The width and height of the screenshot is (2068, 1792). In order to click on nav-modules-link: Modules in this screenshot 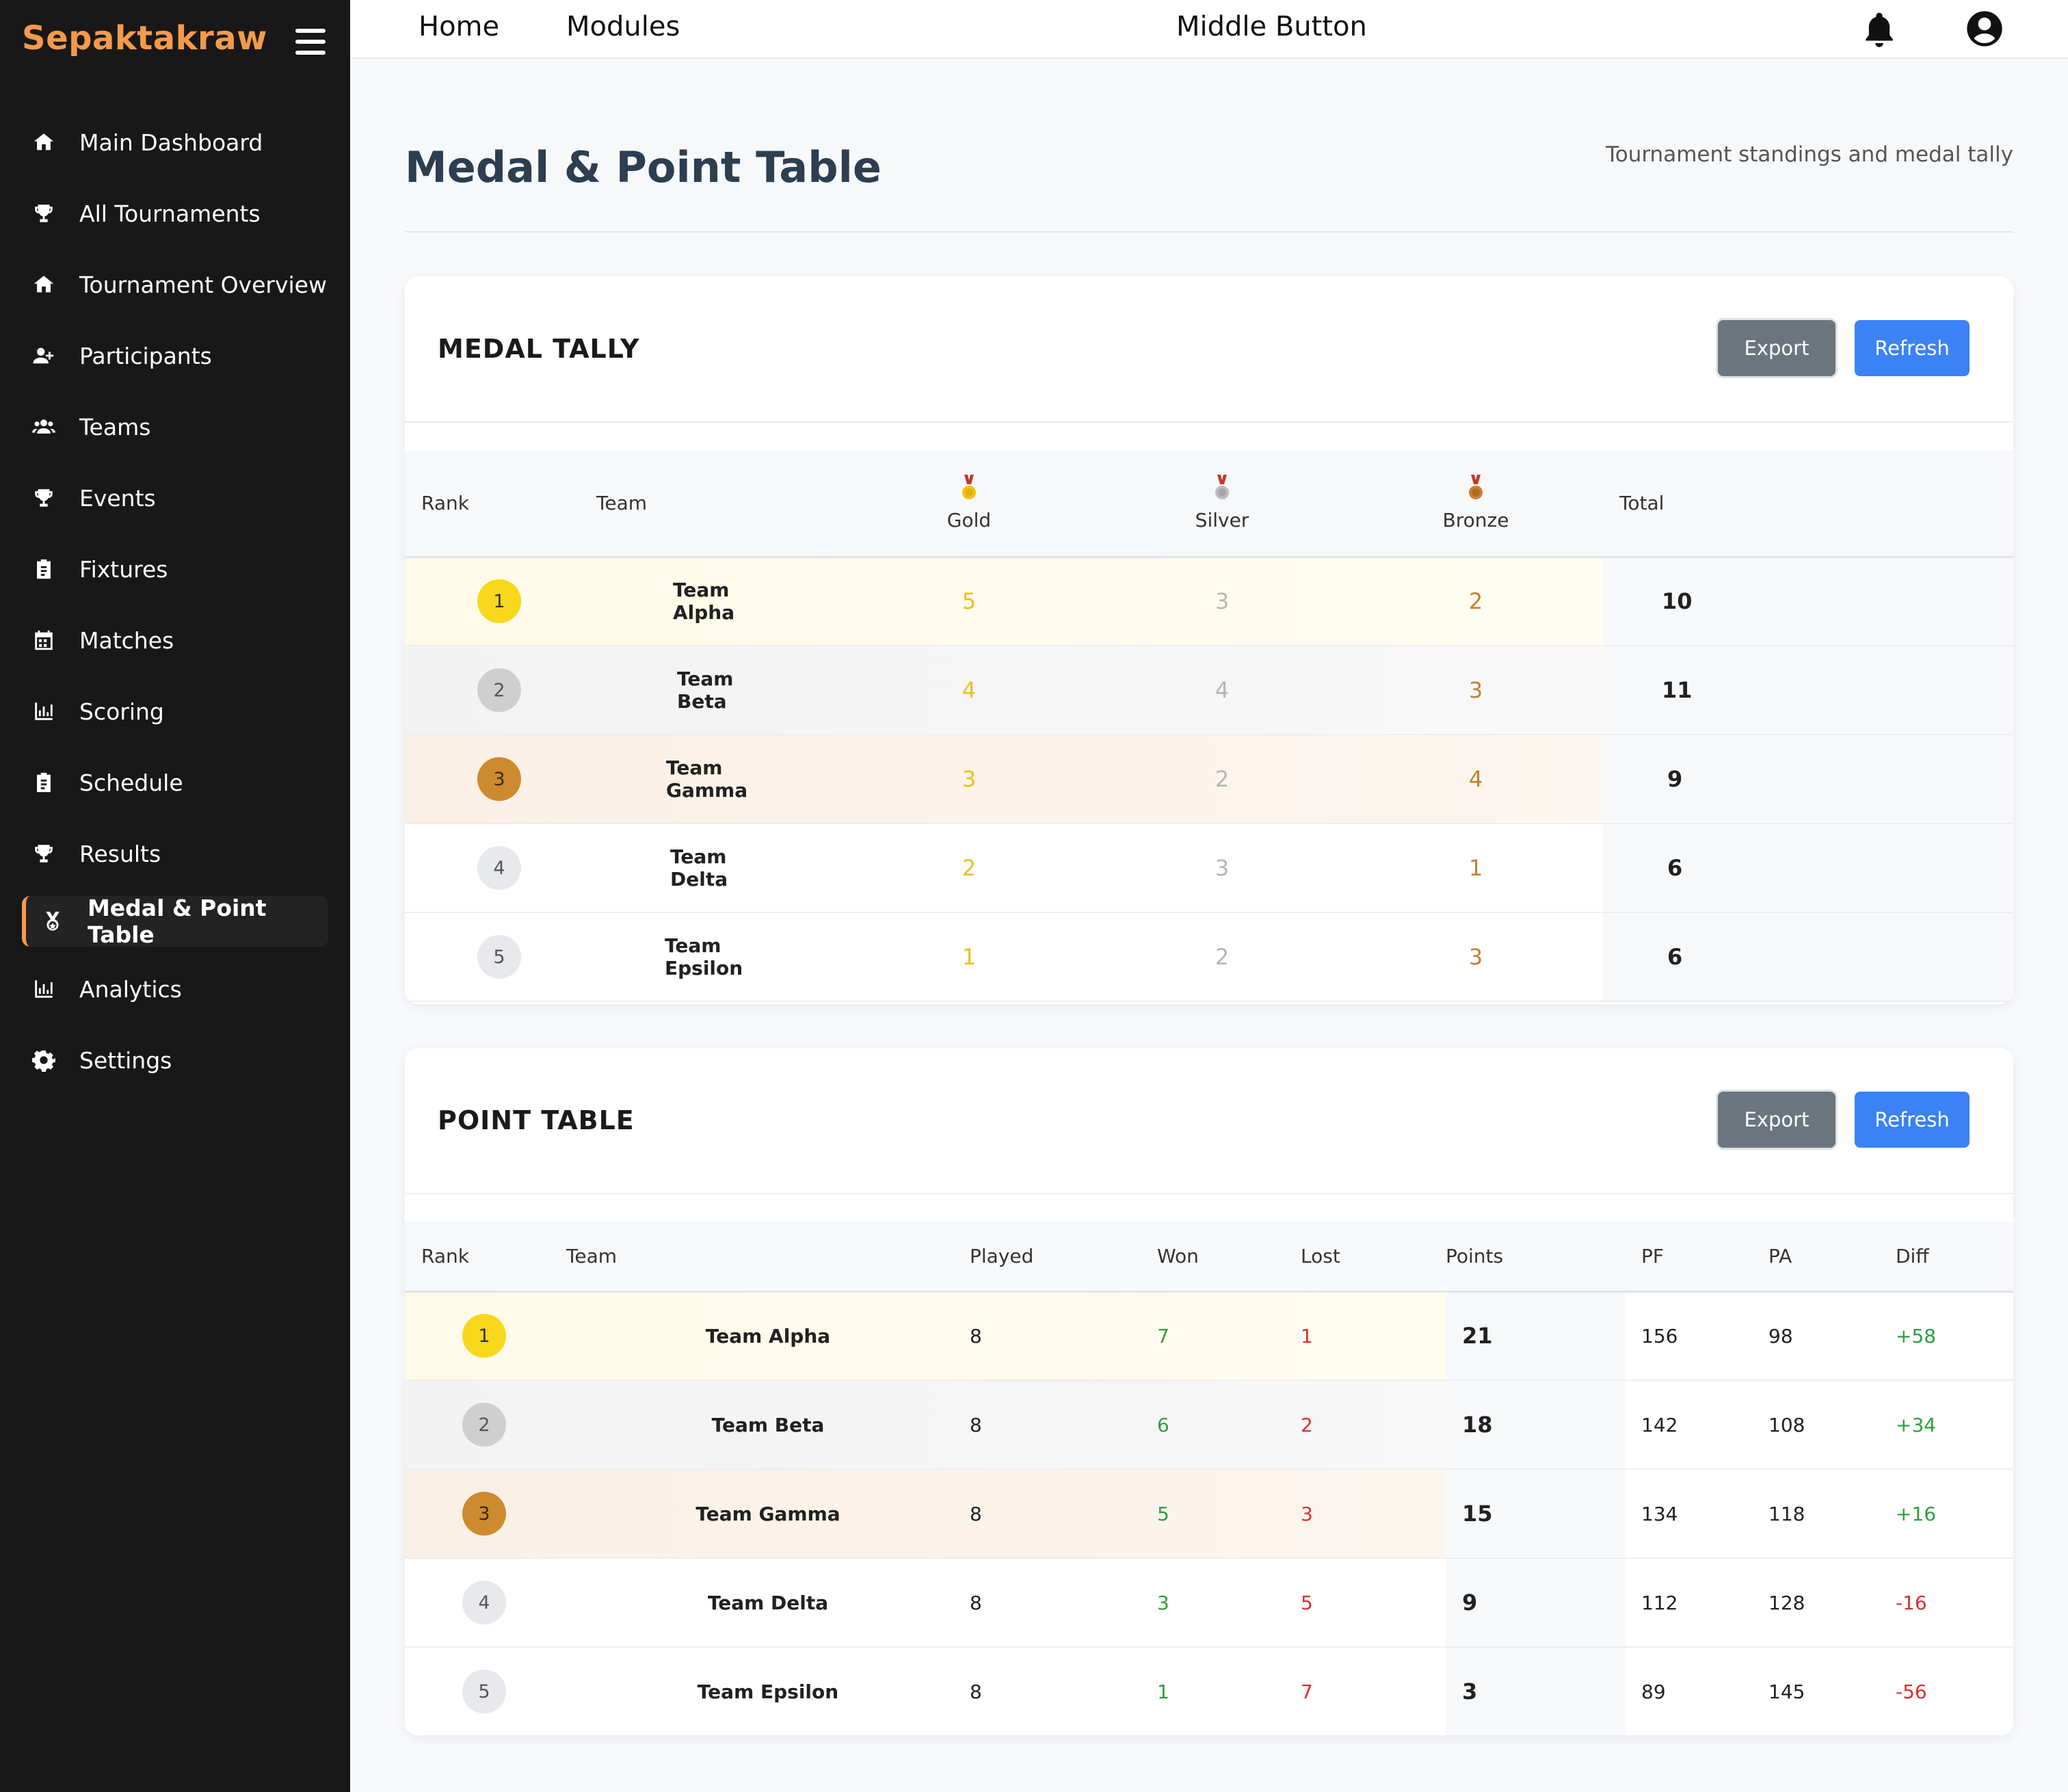, I will do `click(623, 26)`.